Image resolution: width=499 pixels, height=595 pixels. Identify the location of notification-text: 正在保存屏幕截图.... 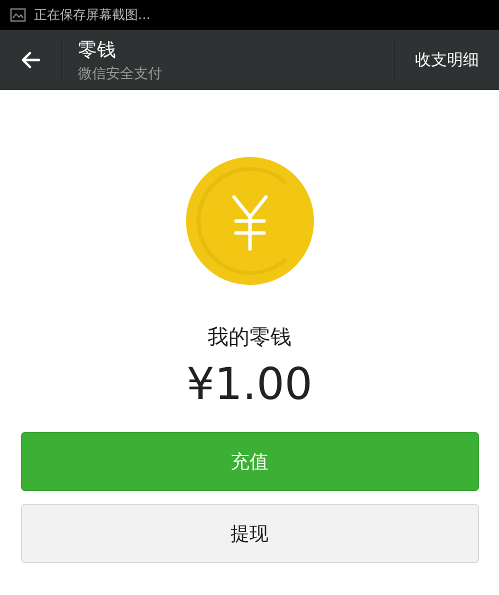
(92, 15).